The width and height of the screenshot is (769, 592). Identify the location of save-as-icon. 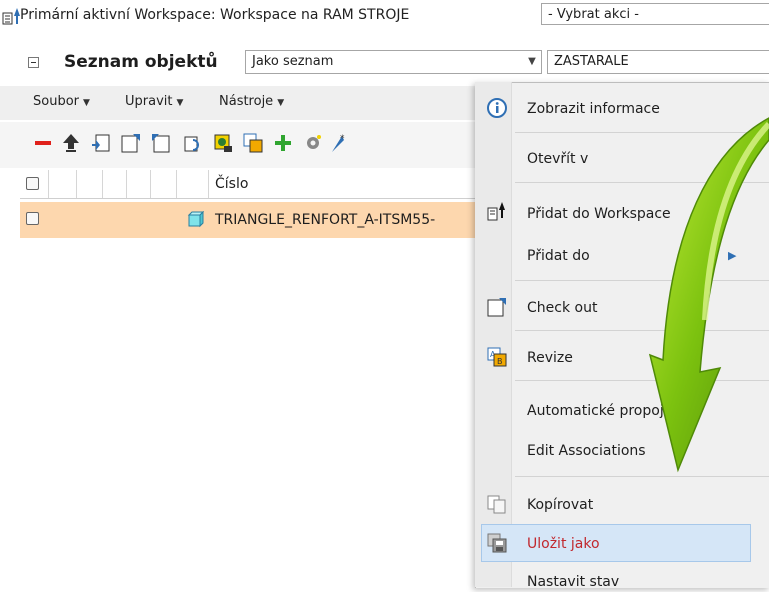
(497, 543).